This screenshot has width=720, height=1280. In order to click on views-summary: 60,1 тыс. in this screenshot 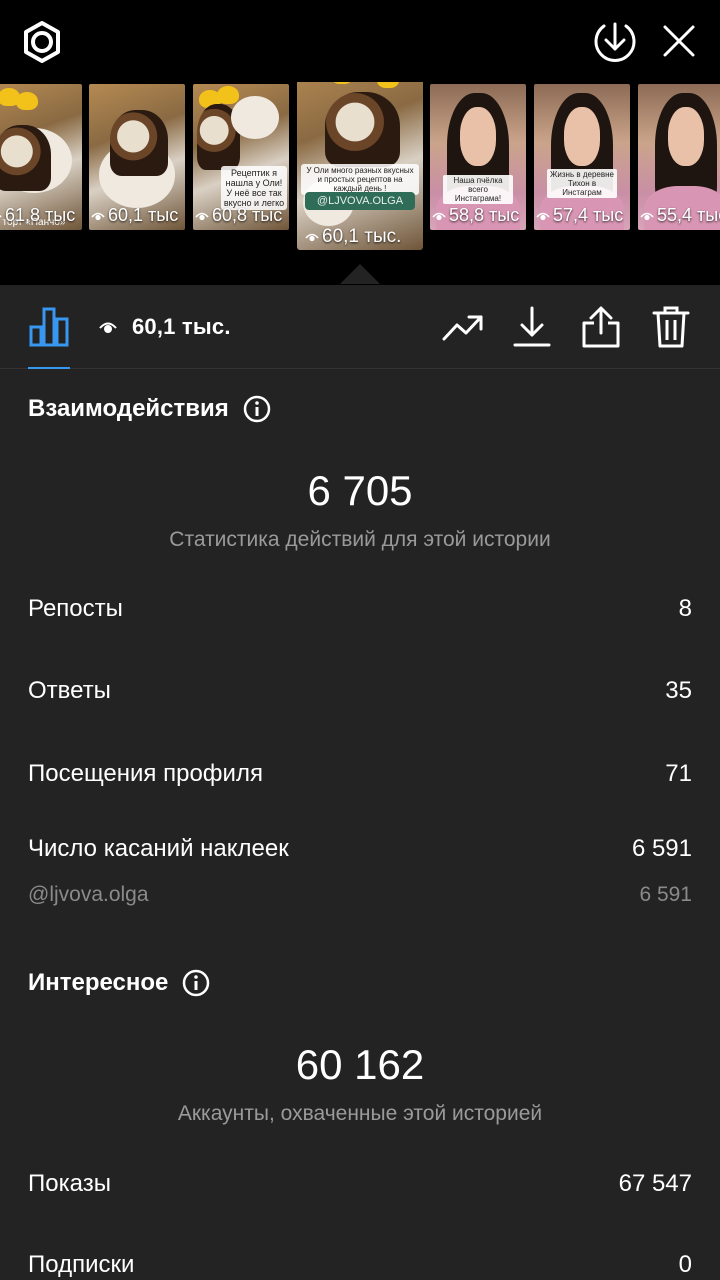, I will do `click(164, 327)`.